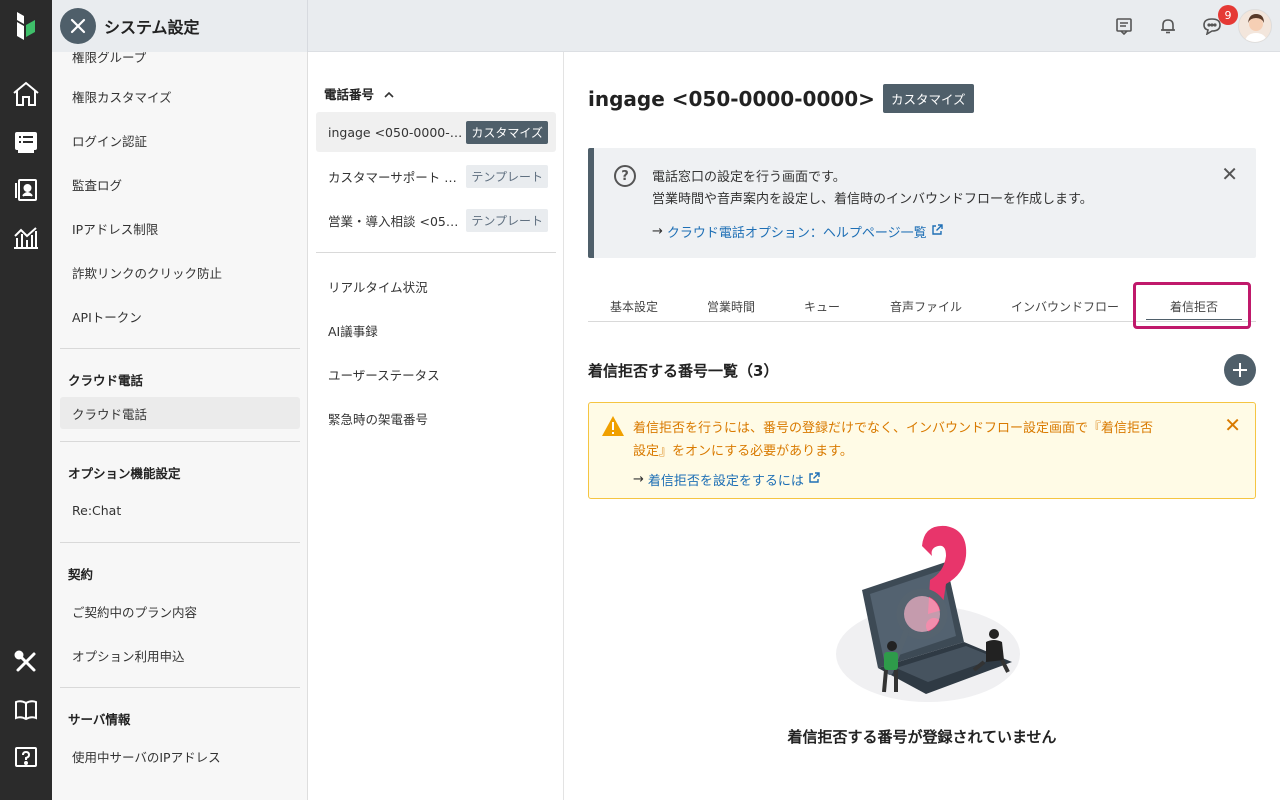 This screenshot has height=800, width=1280. I want to click on phone-number-item: カスタマーサポート <050-0000-0000> テンプレート, so click(436, 176).